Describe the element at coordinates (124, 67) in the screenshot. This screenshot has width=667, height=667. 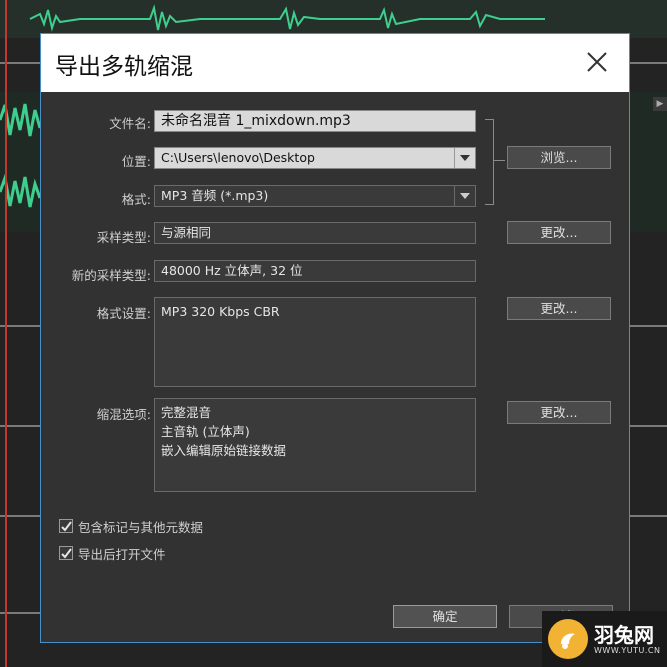
I see `dialog-title: 导出多轨缩混` at that location.